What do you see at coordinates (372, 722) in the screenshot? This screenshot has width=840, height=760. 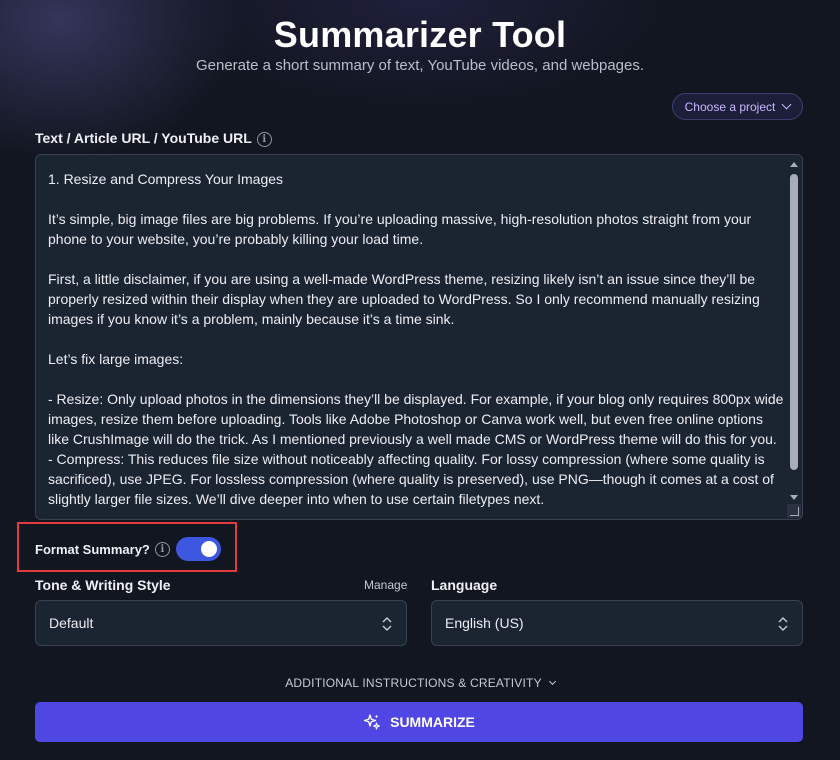 I see `sparkles-icon` at bounding box center [372, 722].